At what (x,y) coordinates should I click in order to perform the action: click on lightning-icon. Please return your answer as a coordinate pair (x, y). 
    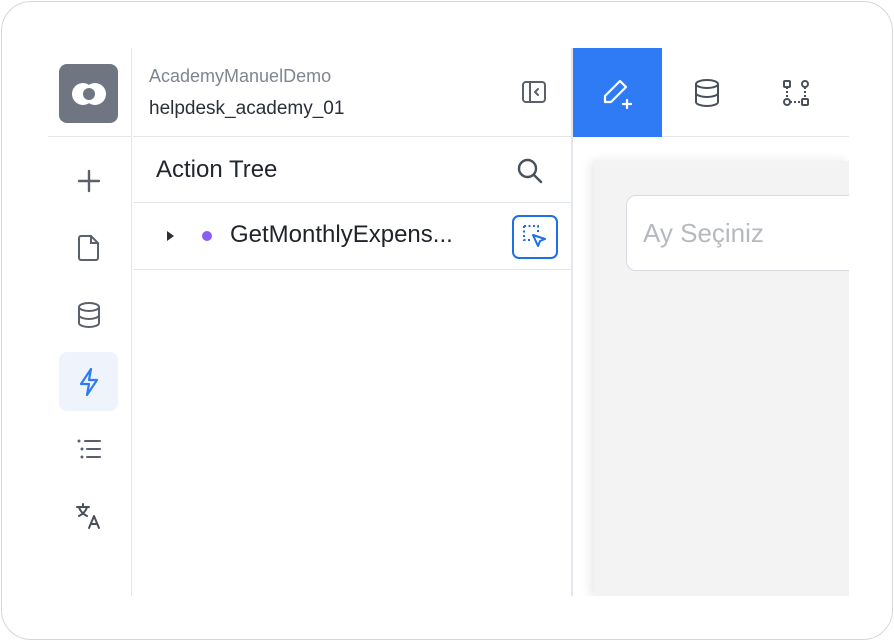
    Looking at the image, I should click on (88, 381).